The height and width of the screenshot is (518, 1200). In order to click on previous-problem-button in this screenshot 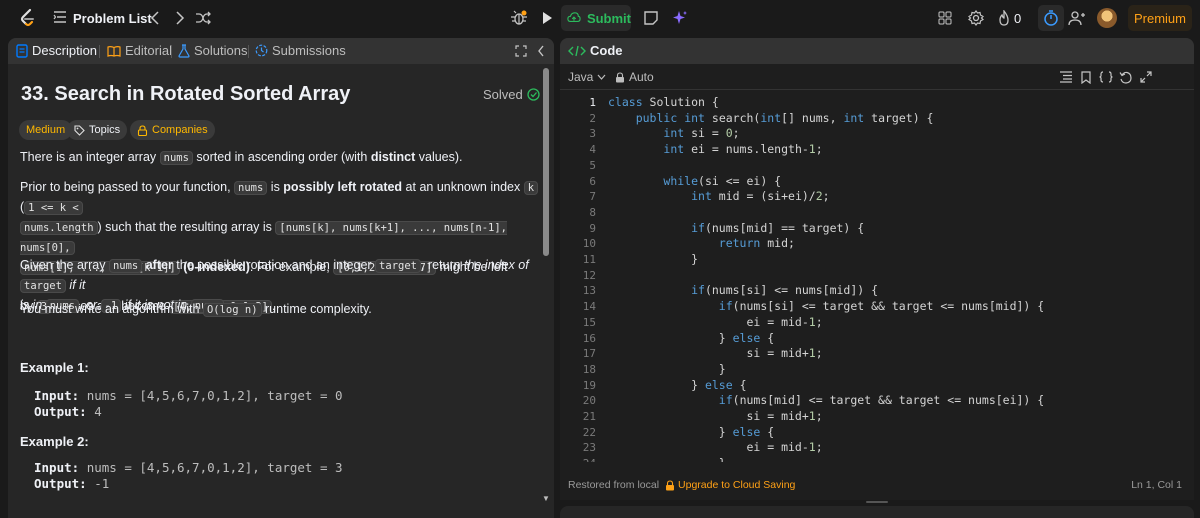, I will do `click(155, 18)`.